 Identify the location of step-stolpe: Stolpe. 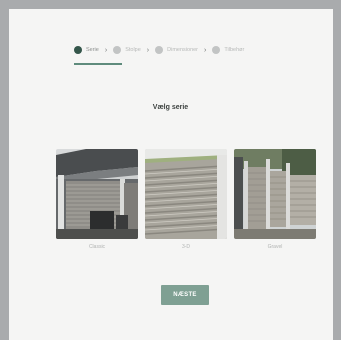
(127, 50).